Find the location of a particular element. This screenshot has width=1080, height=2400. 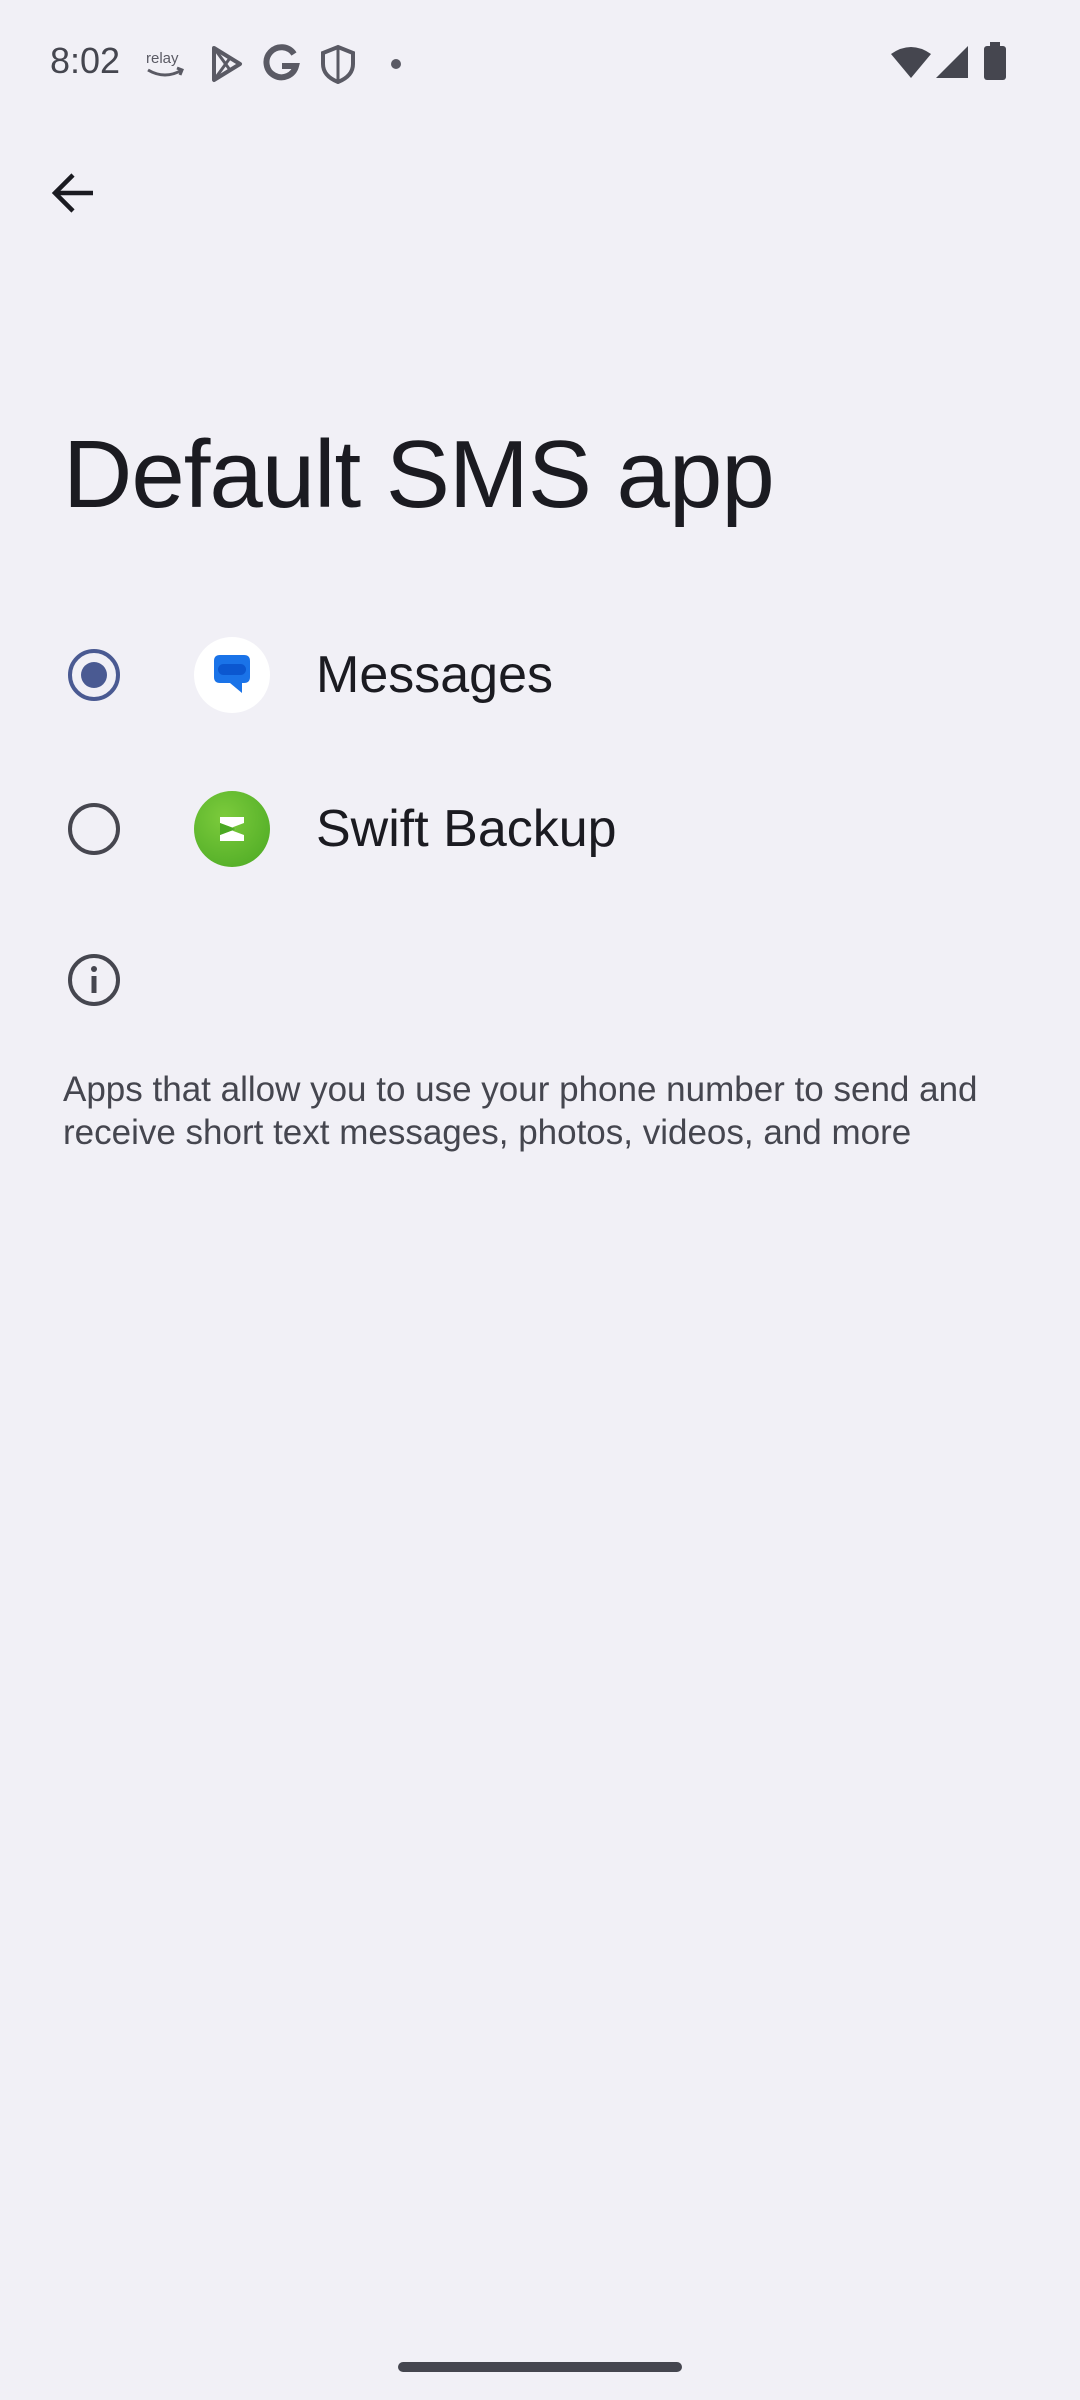

shield-icon is located at coordinates (338, 64).